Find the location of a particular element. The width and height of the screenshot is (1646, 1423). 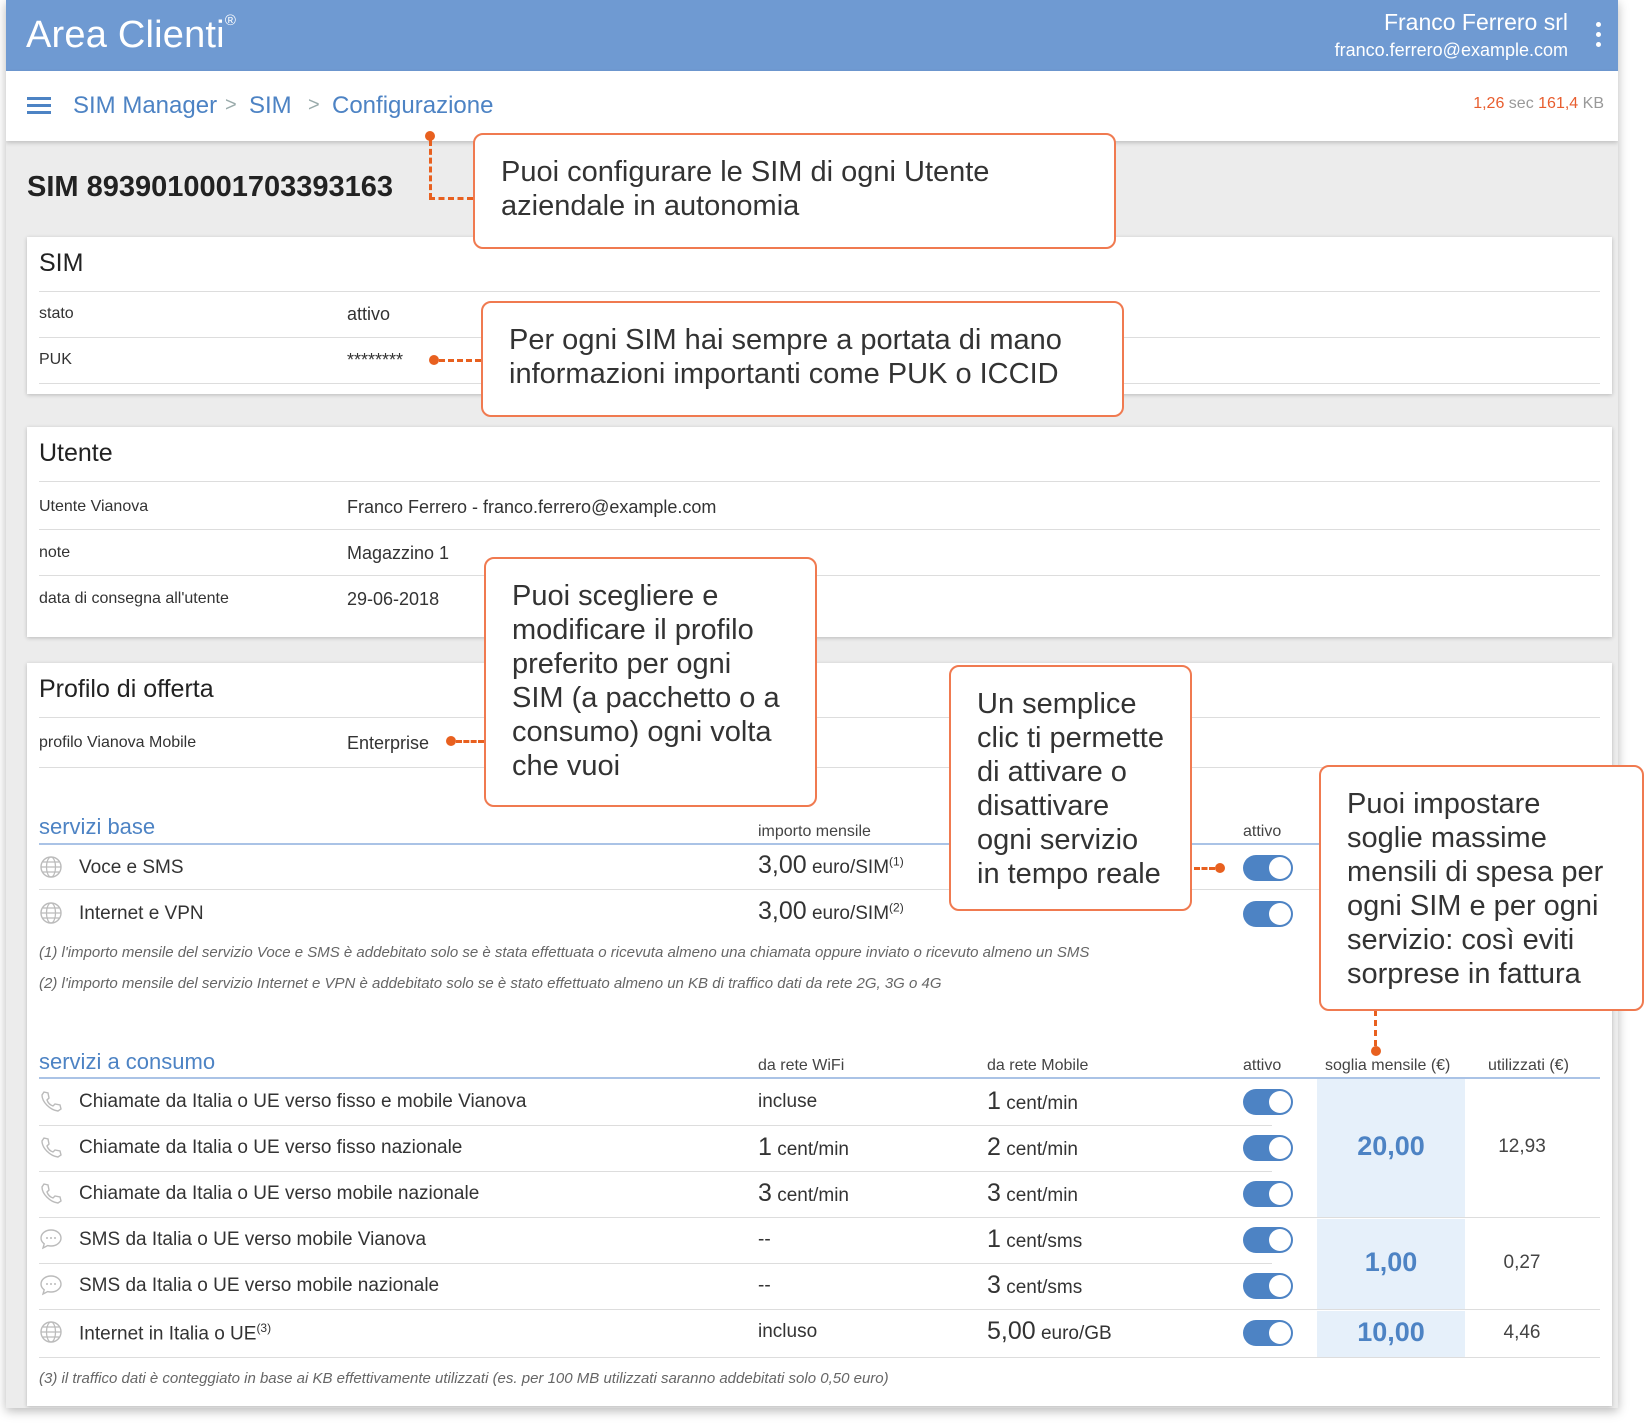

mobile-price: 2 cent/min is located at coordinates (1032, 1147).